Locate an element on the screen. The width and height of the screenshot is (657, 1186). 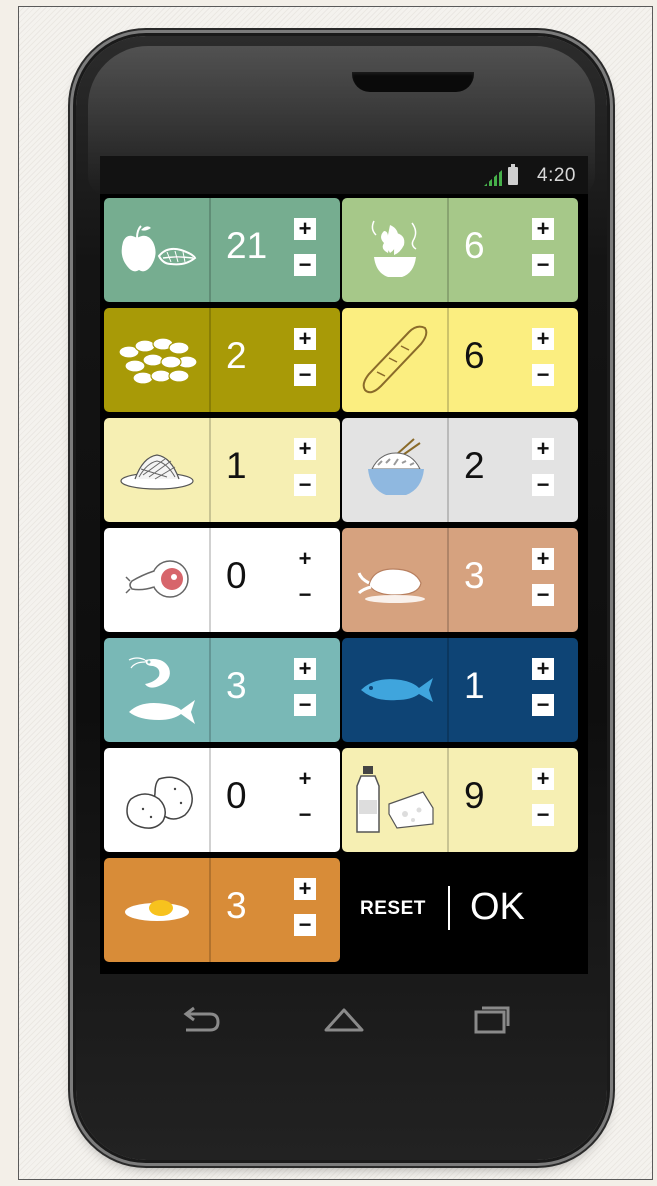
fish-icon is located at coordinates (395, 690).